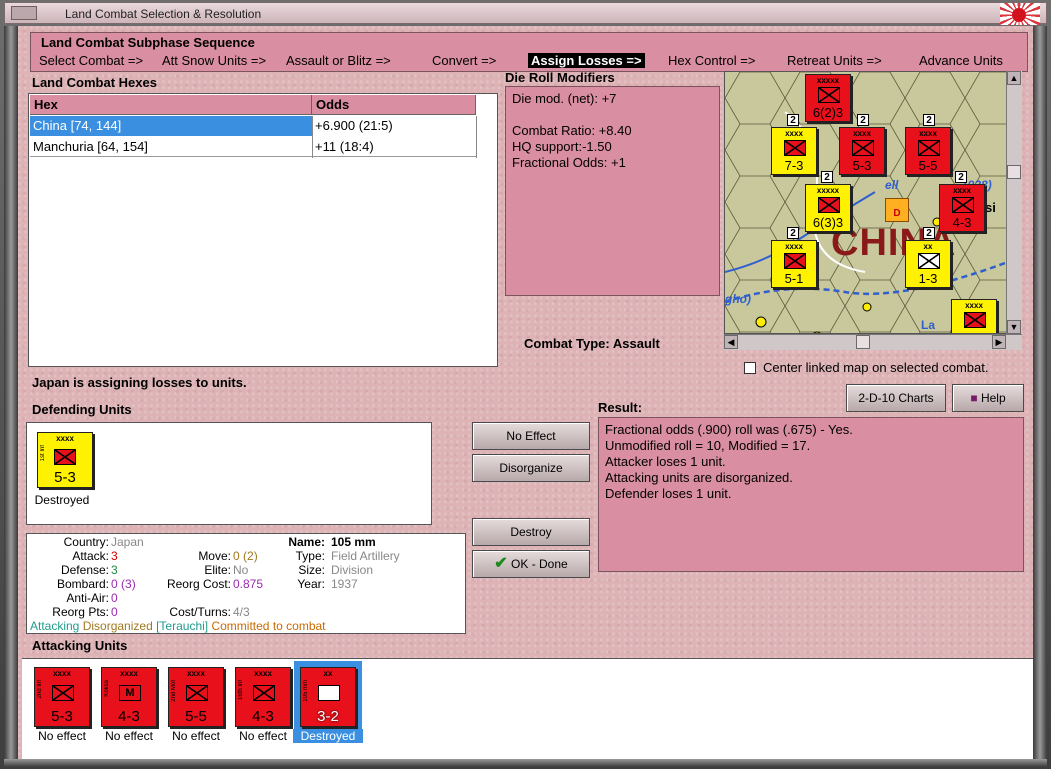 This screenshot has width=1051, height=769. What do you see at coordinates (344, 146) in the screenshot?
I see `odds-cell: +11 (18:4)` at bounding box center [344, 146].